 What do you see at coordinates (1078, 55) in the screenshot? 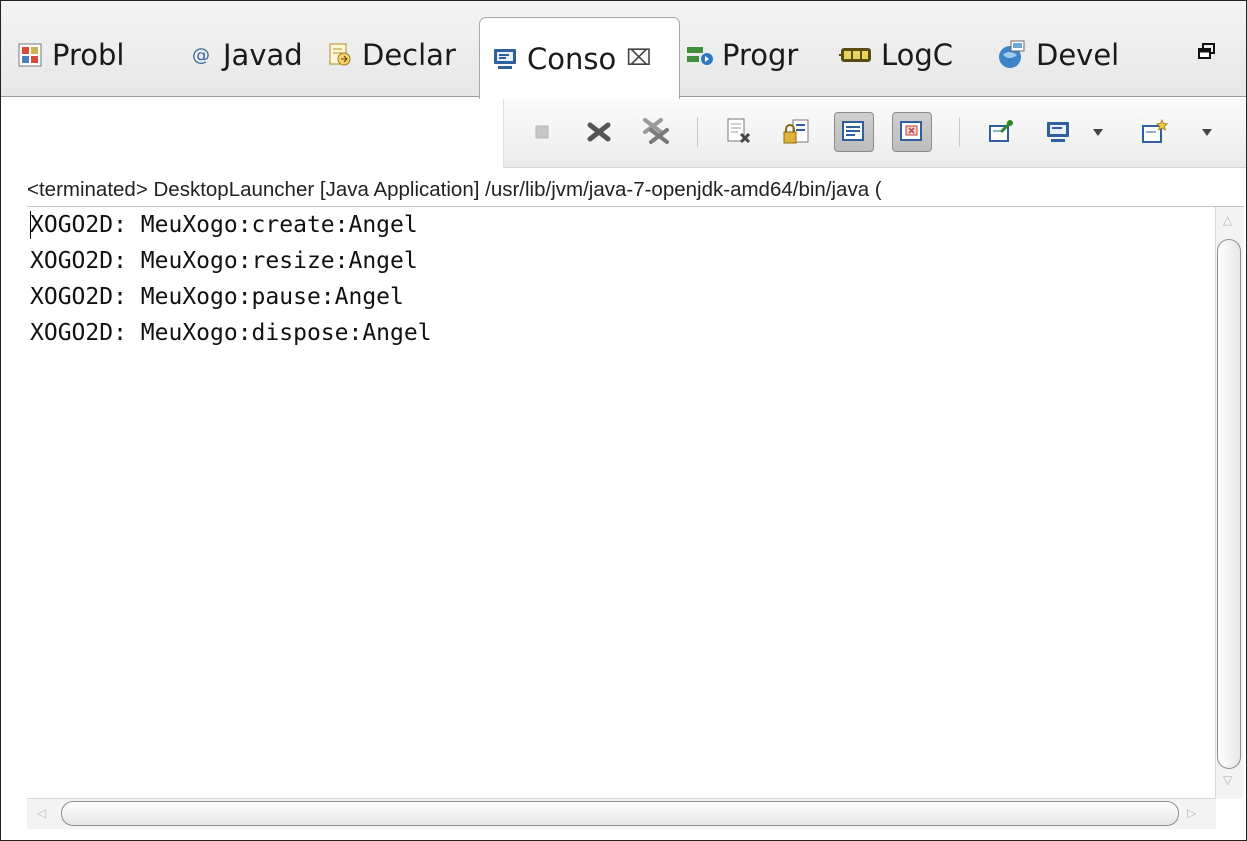
I see `tab-label: Devel` at bounding box center [1078, 55].